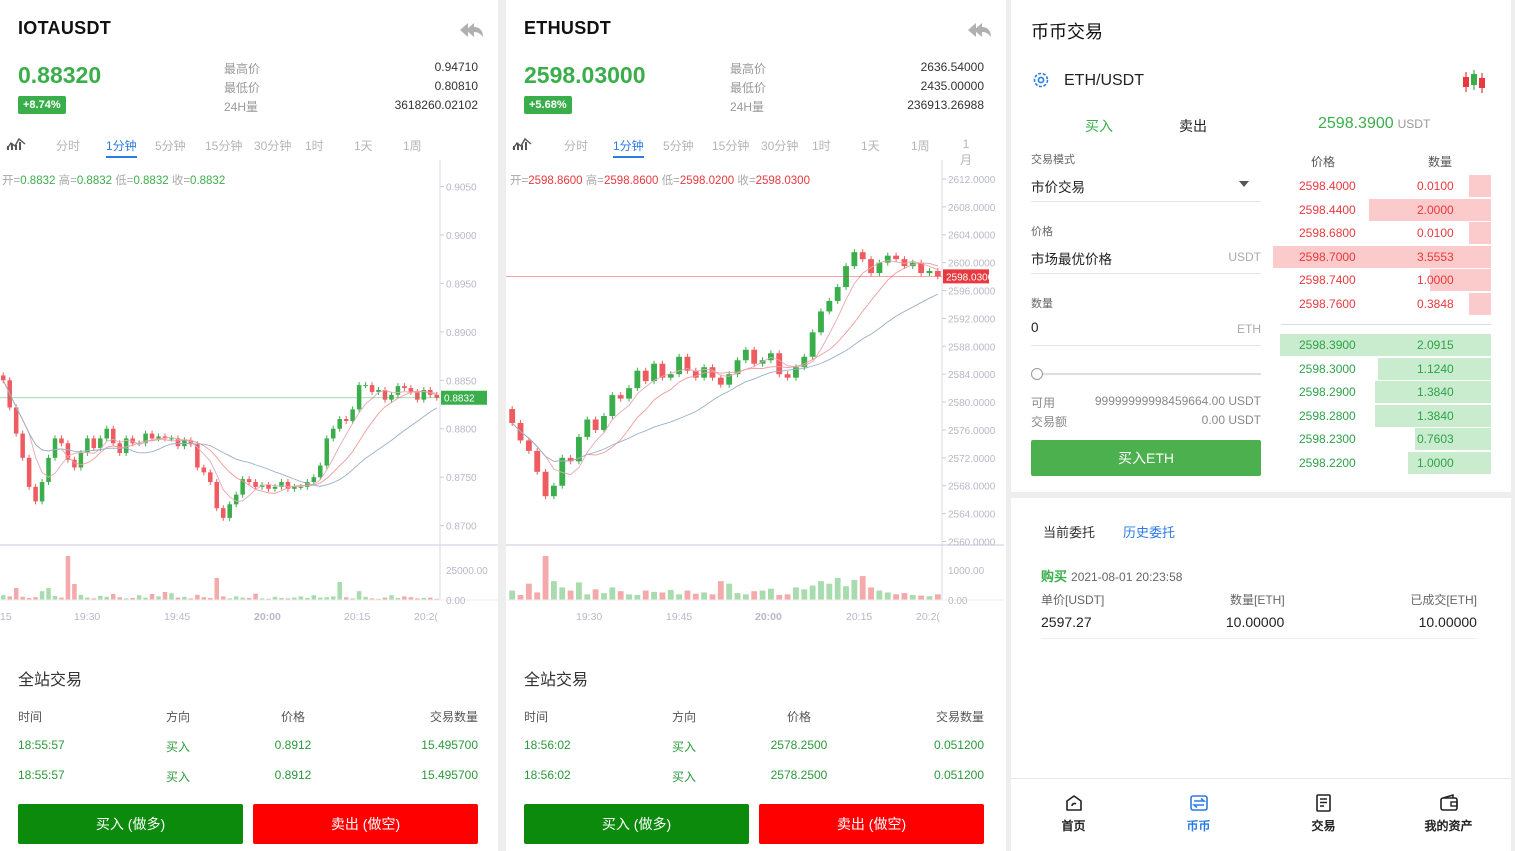  I want to click on tab-buy: 买入, so click(1099, 126).